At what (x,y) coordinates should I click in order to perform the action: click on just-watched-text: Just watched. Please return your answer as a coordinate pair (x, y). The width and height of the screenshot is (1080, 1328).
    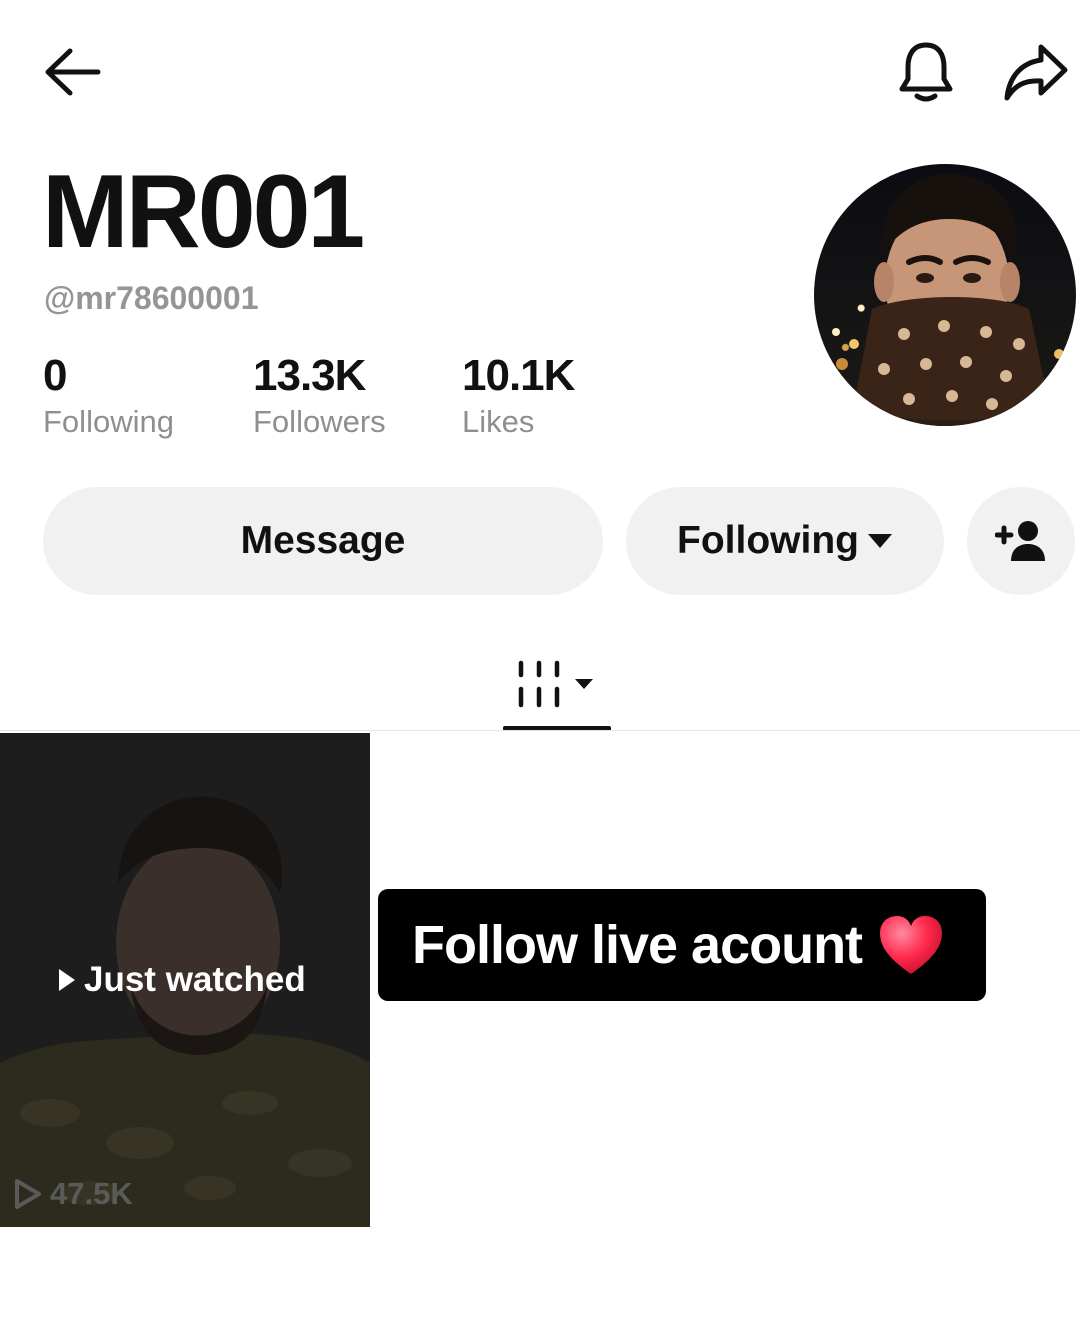
    Looking at the image, I should click on (195, 979).